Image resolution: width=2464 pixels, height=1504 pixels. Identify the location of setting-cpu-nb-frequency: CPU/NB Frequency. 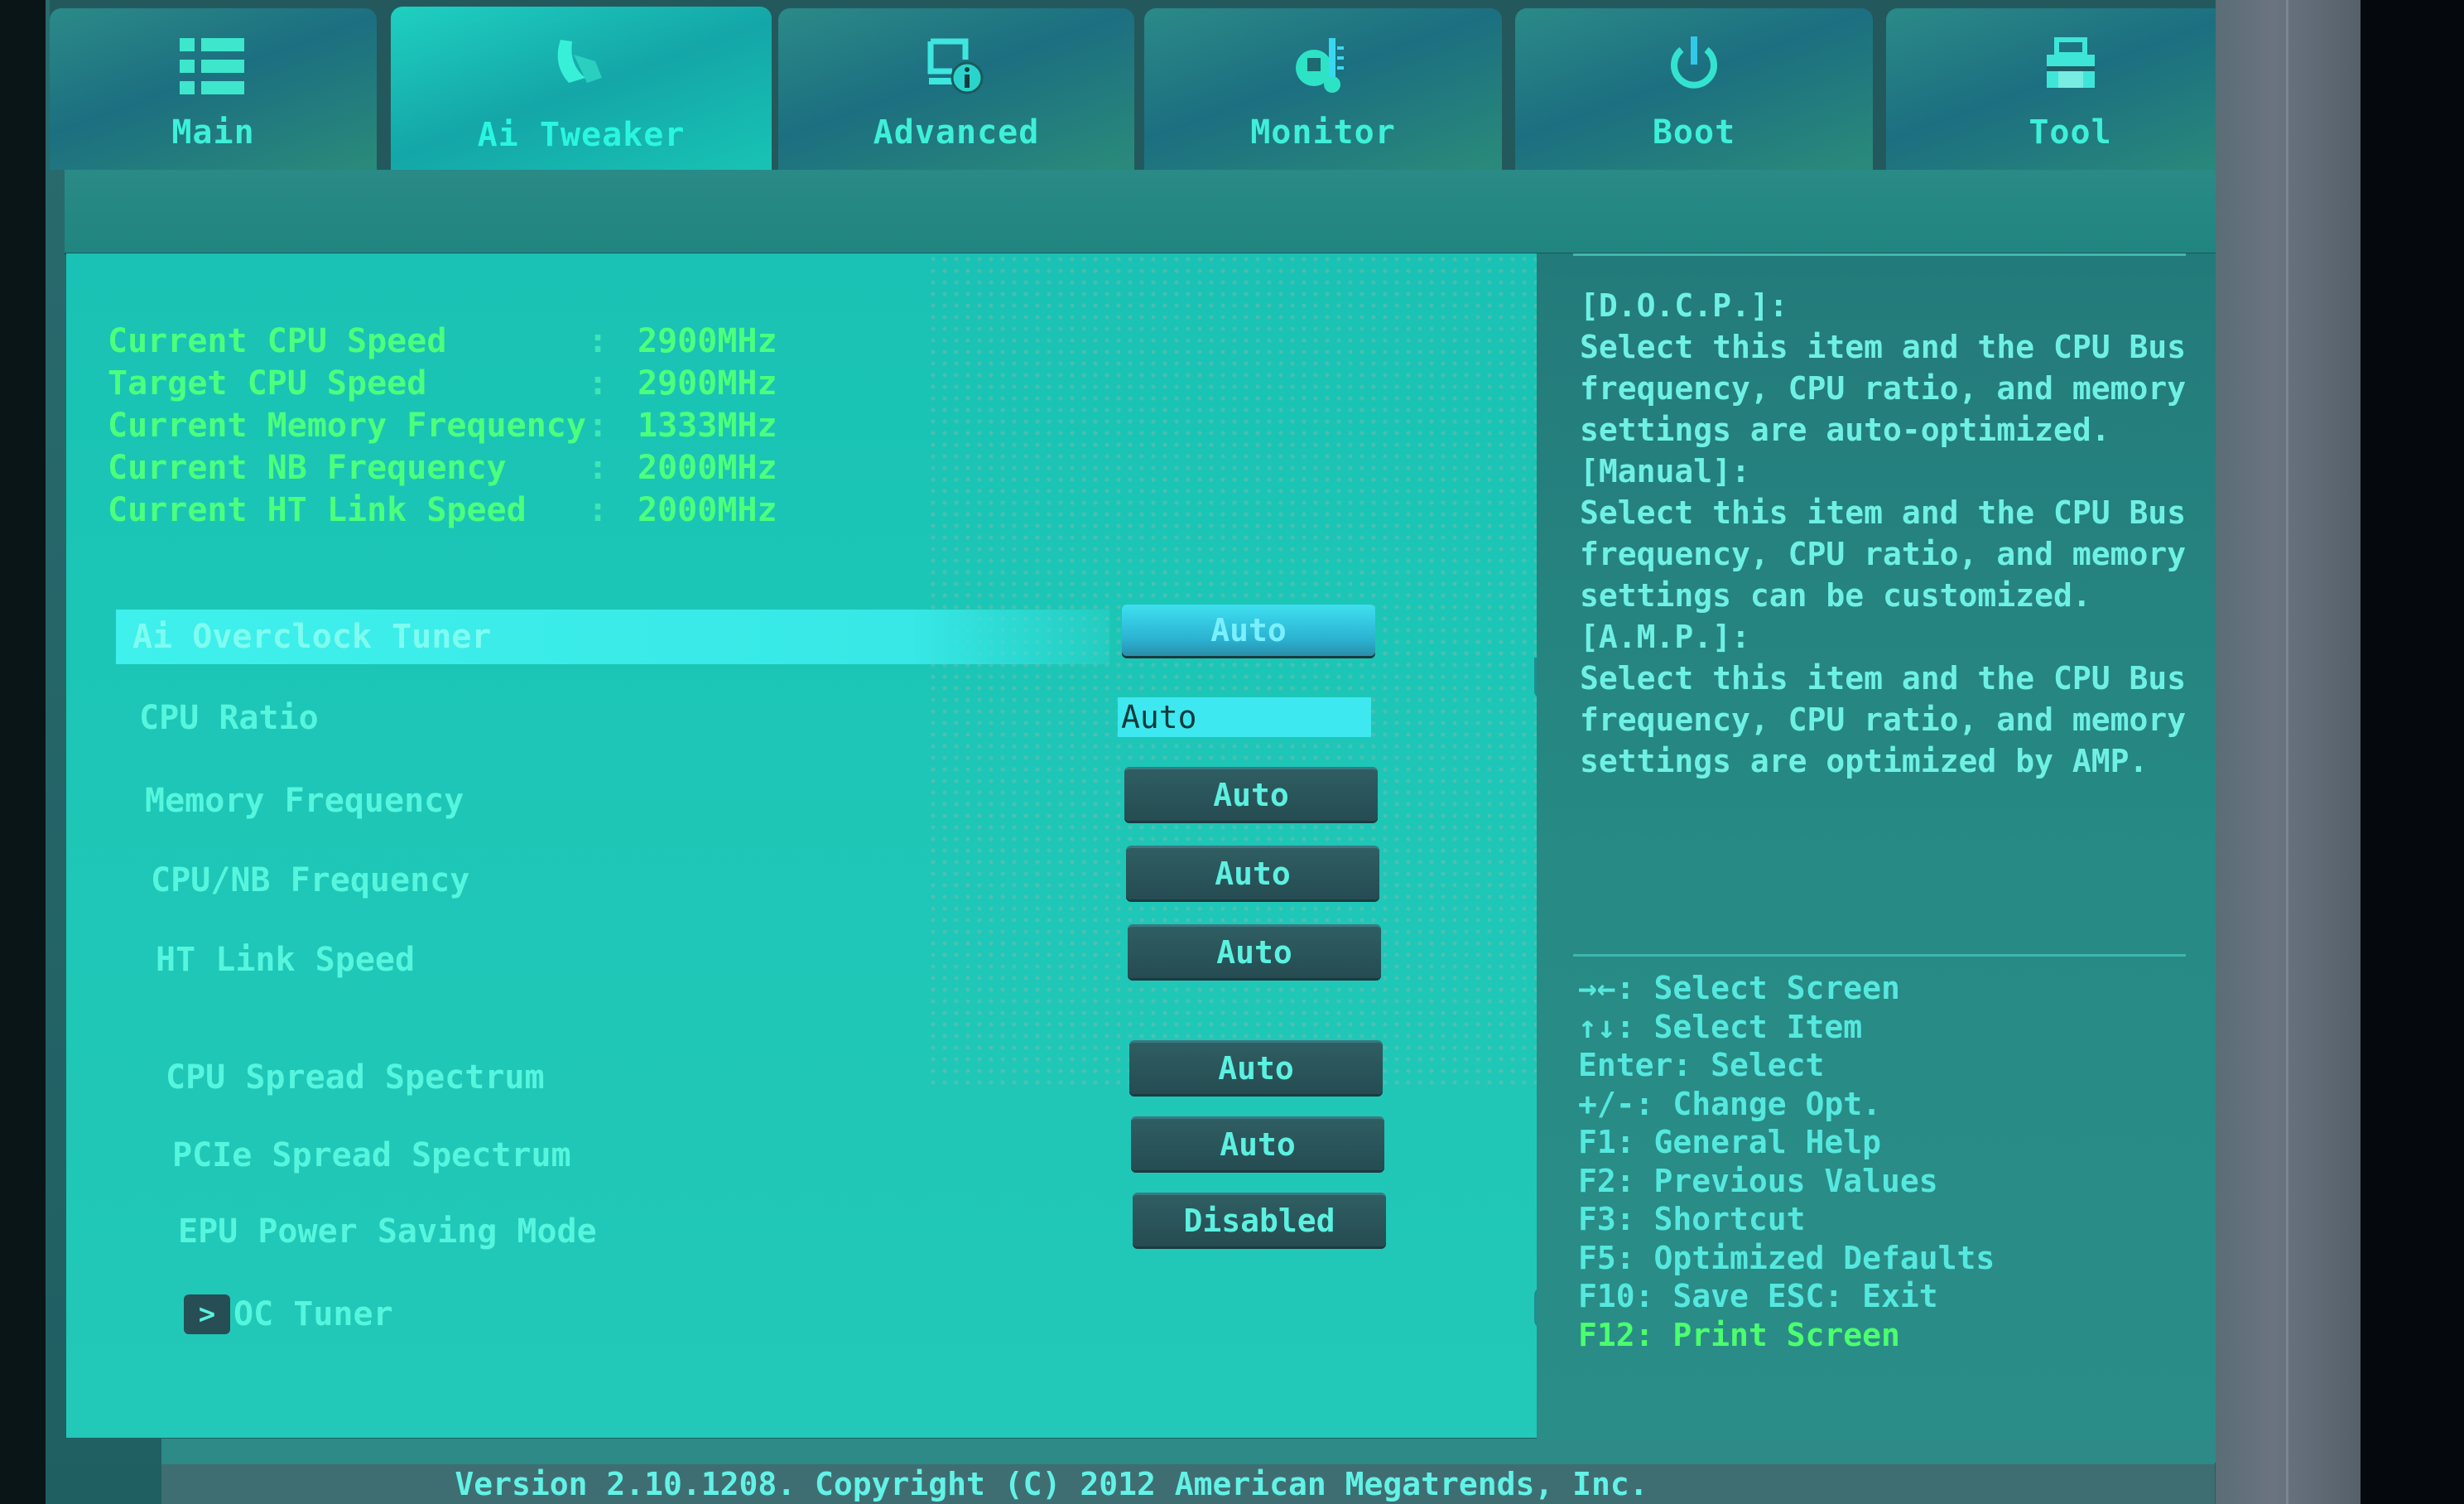
(310, 880).